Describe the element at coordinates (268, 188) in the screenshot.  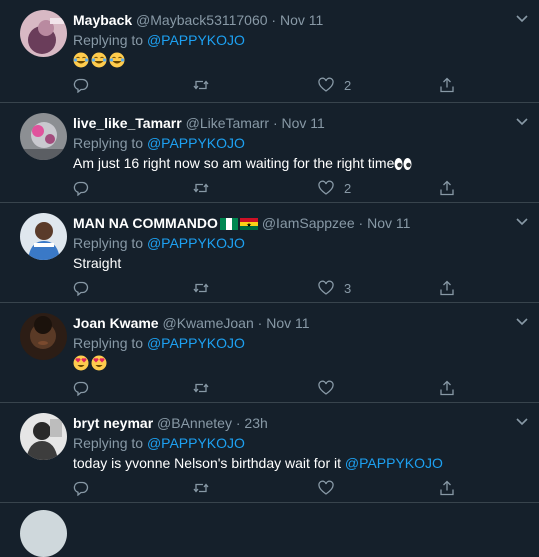
I see `tweet-actions: 2` at that location.